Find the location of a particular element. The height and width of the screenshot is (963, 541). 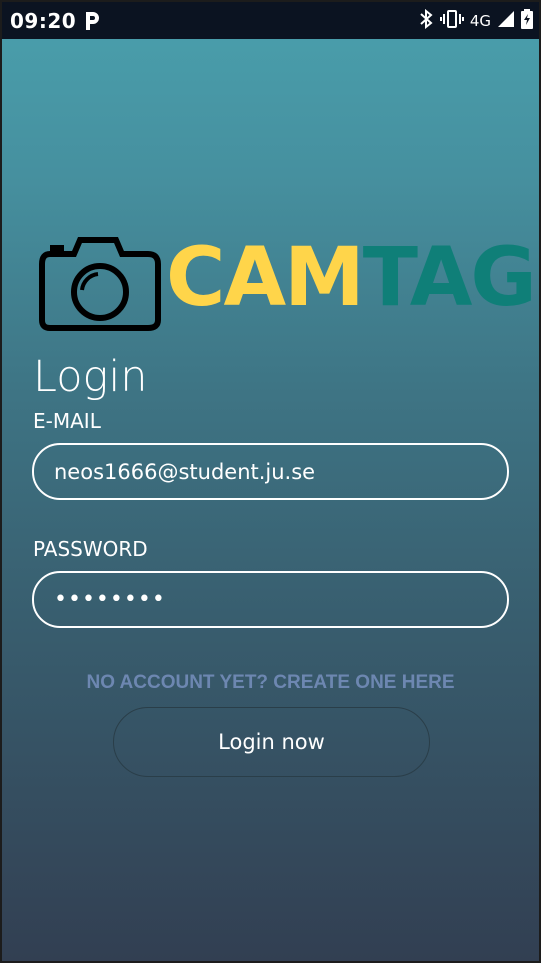

password-field is located at coordinates (270, 599).